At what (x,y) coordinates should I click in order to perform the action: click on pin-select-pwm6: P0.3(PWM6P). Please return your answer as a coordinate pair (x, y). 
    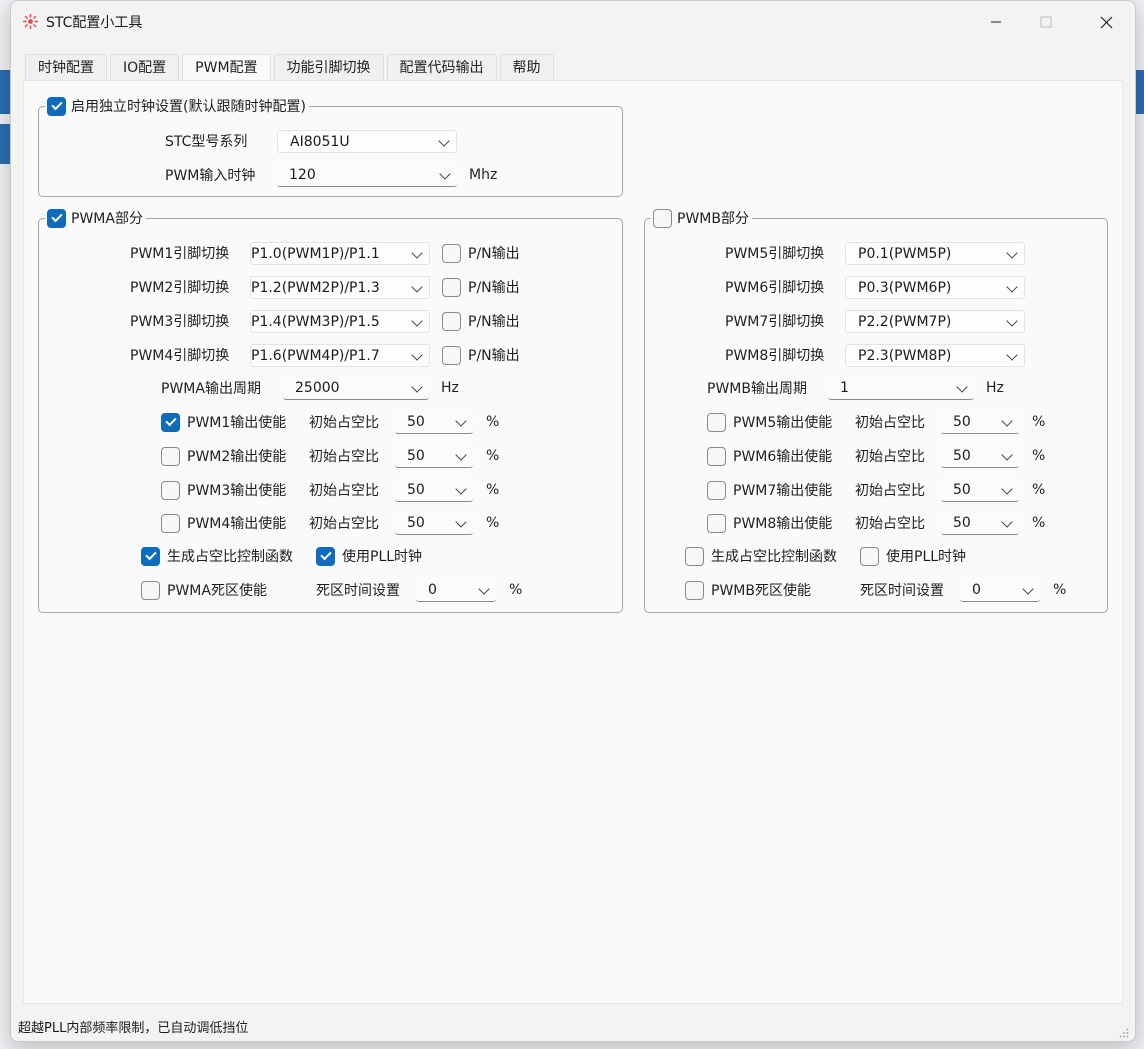
    Looking at the image, I should click on (935, 287).